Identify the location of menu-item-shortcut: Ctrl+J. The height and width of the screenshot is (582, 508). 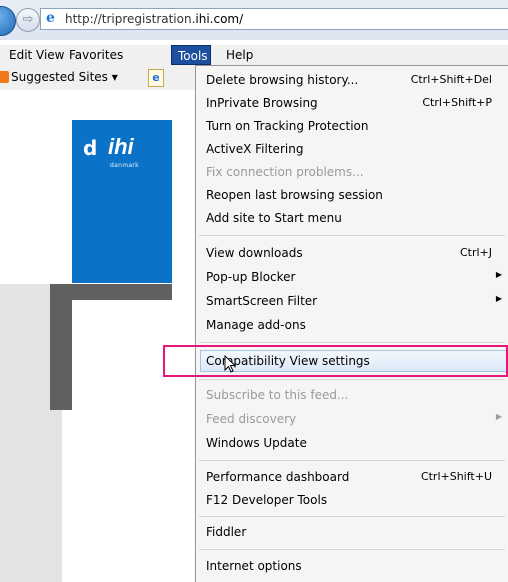
(475, 252).